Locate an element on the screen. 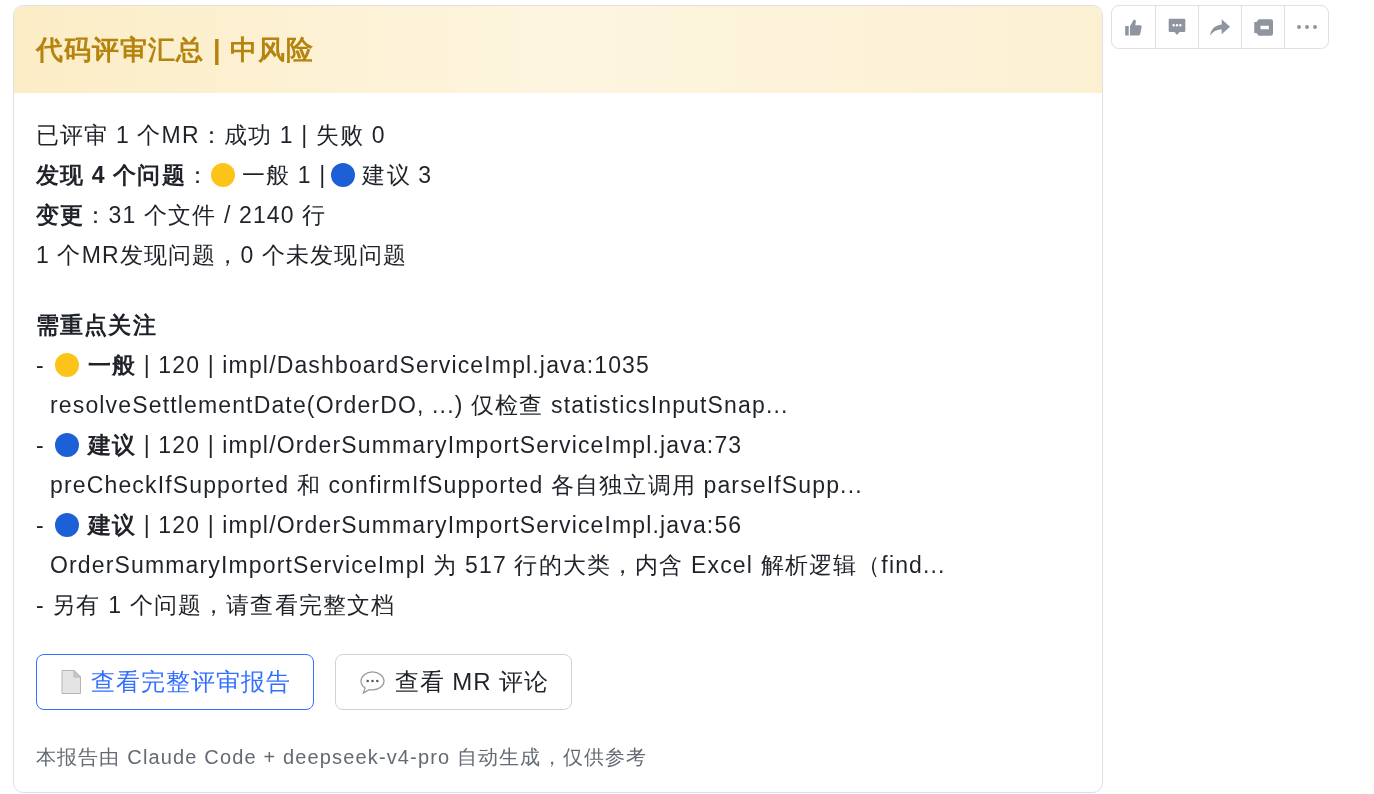 This screenshot has width=1374, height=794. count-text: 一般 1 | is located at coordinates (284, 175).